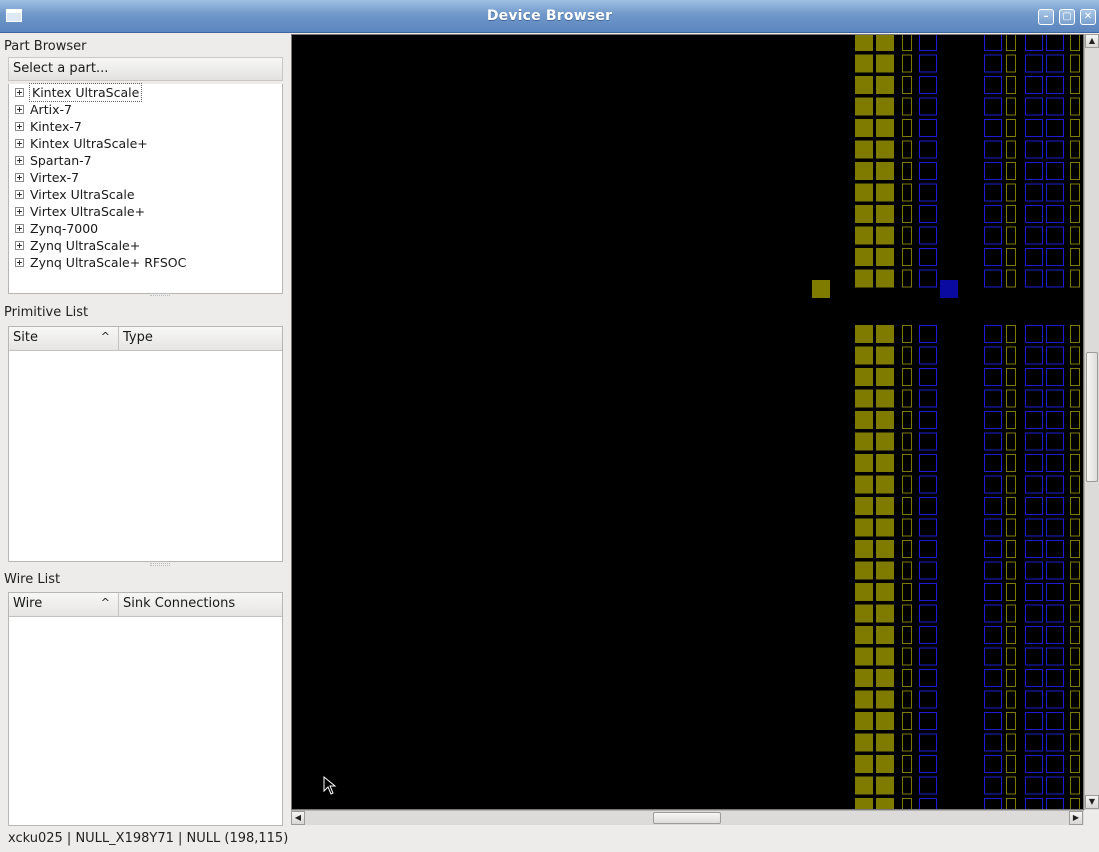 The height and width of the screenshot is (852, 1099). I want to click on vertical-scroll-thumb, so click(1092, 417).